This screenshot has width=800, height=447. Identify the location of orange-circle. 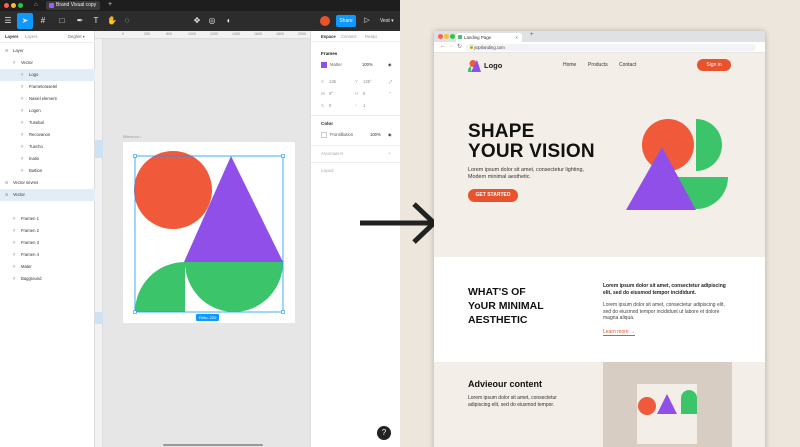
(173, 190).